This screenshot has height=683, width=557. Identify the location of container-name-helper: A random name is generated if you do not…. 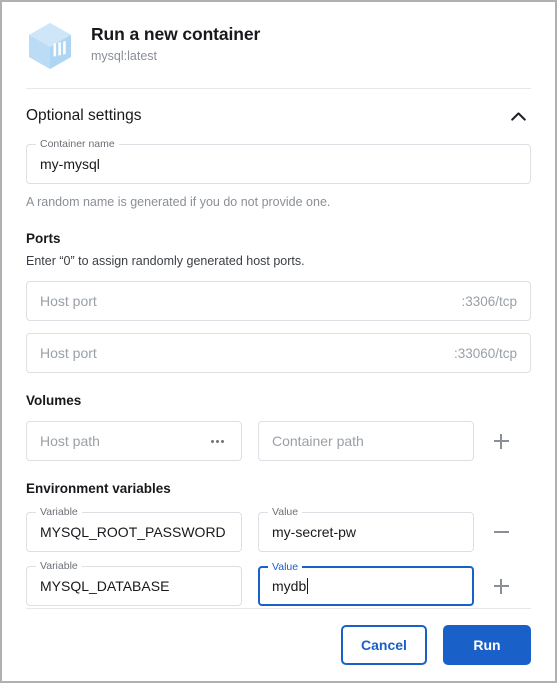
(178, 202).